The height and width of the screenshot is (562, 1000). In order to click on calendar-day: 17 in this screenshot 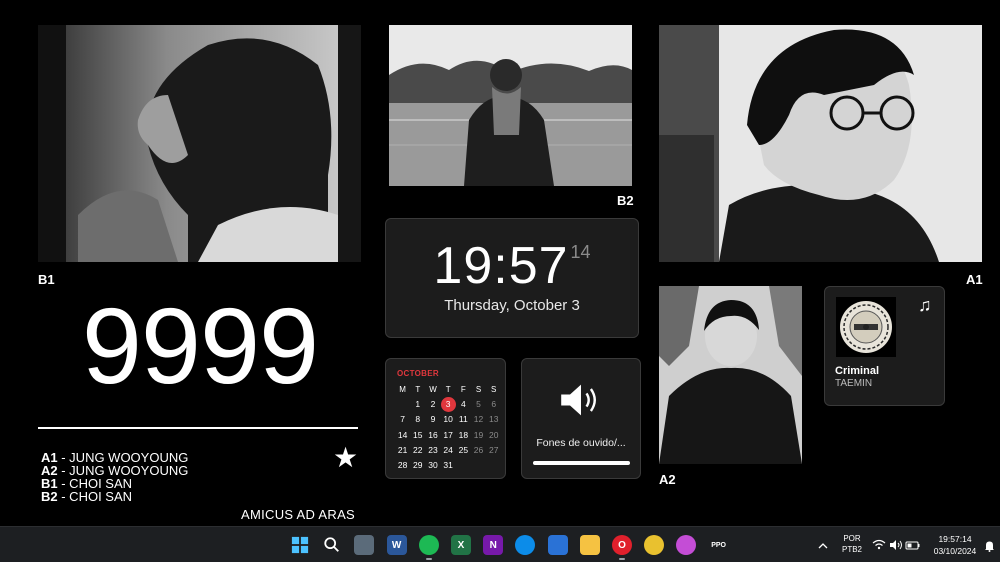, I will do `click(448, 435)`.